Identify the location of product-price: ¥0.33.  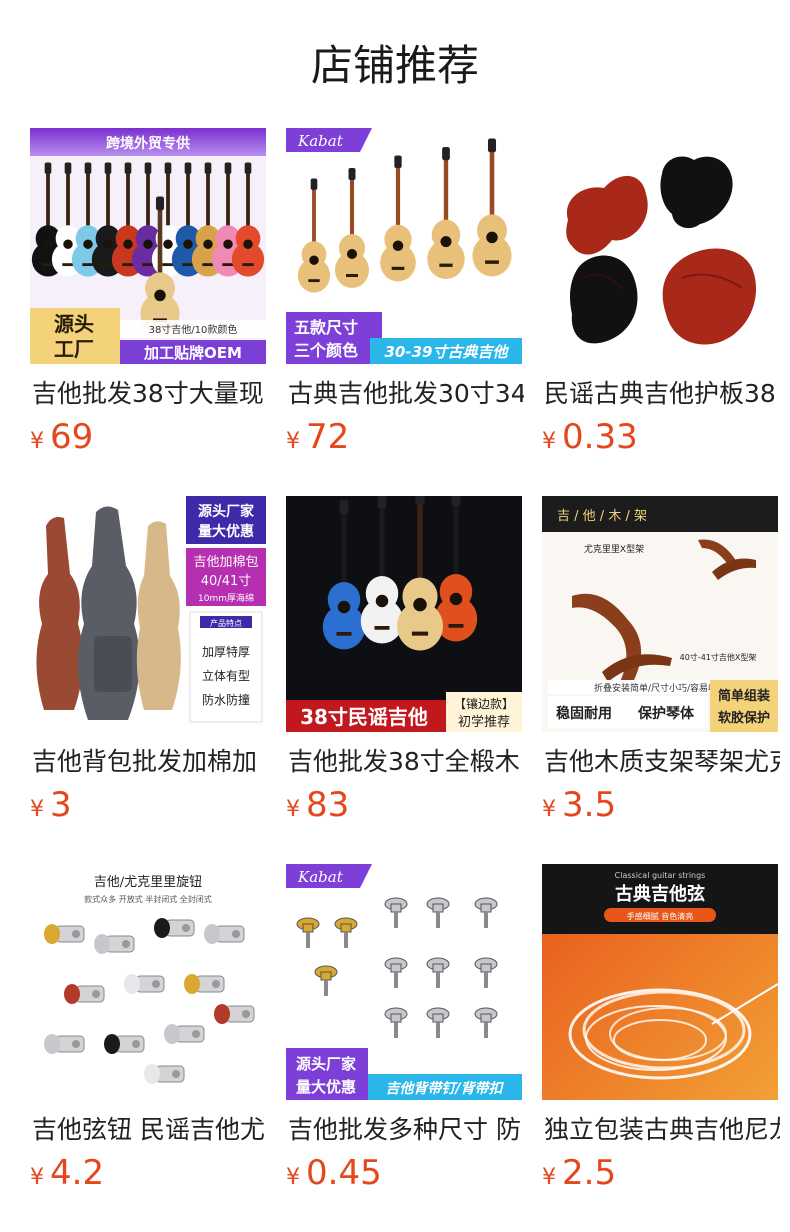
(590, 437).